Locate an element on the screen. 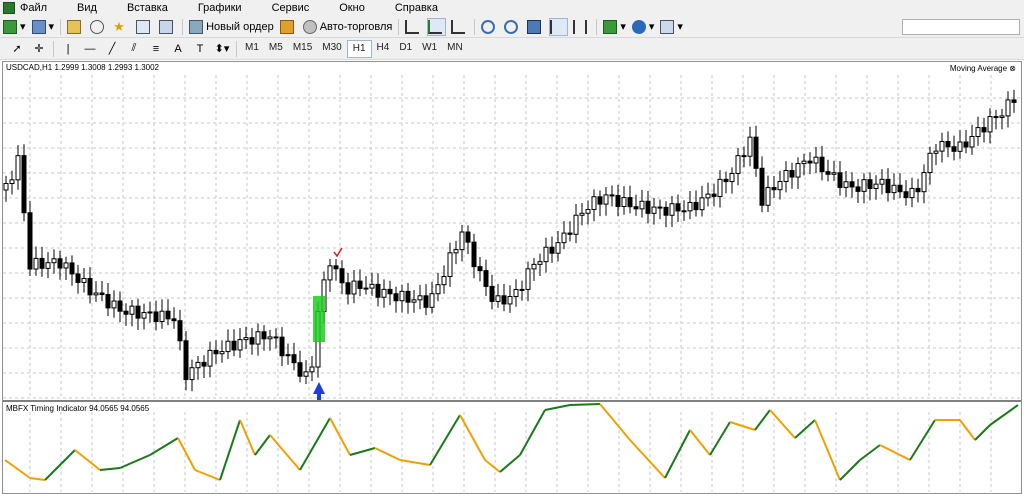 Image resolution: width=1024 pixels, height=494 pixels. buy-arrow-icon is located at coordinates (319, 391).